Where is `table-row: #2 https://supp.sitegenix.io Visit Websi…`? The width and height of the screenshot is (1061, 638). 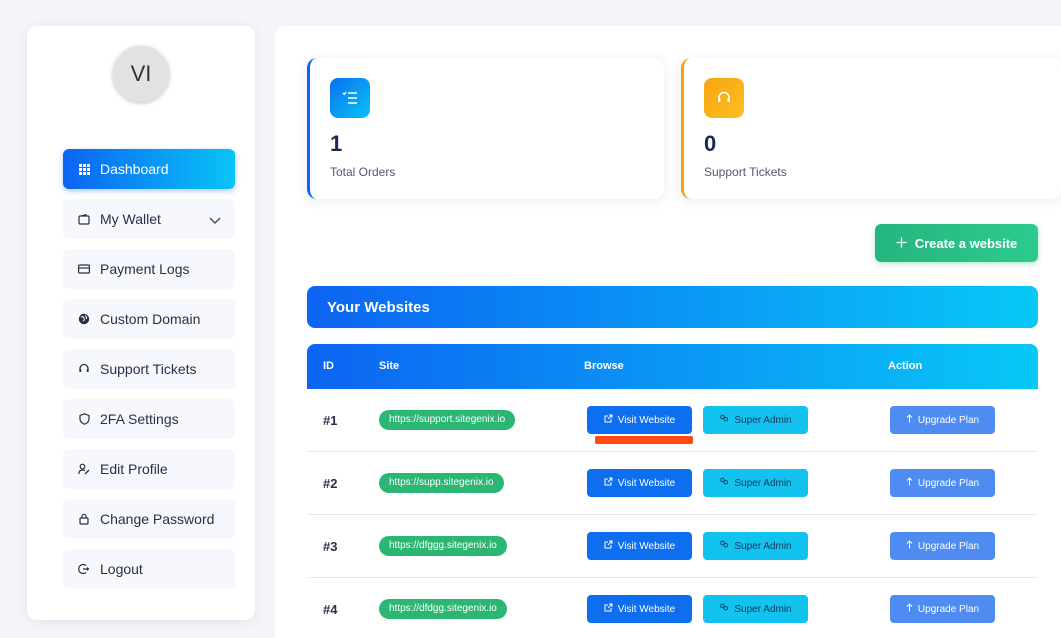
table-row: #2 https://supp.sitegenix.io Visit Websi… is located at coordinates (672, 483).